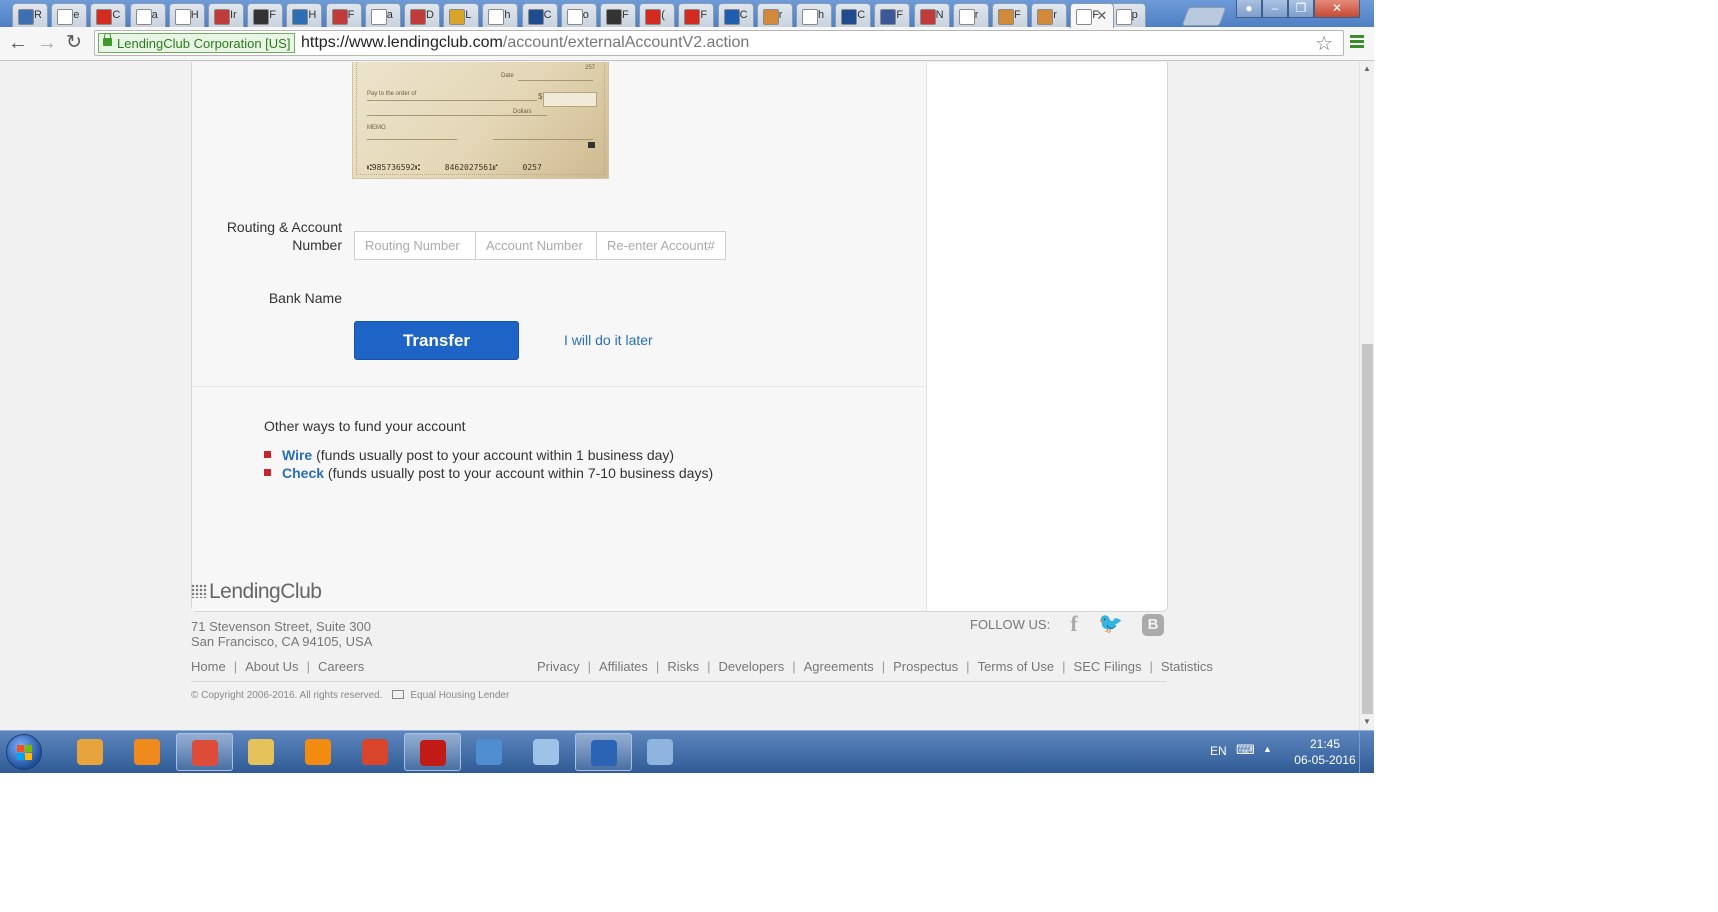  Describe the element at coordinates (303, 473) in the screenshot. I see `check-link: Check` at that location.